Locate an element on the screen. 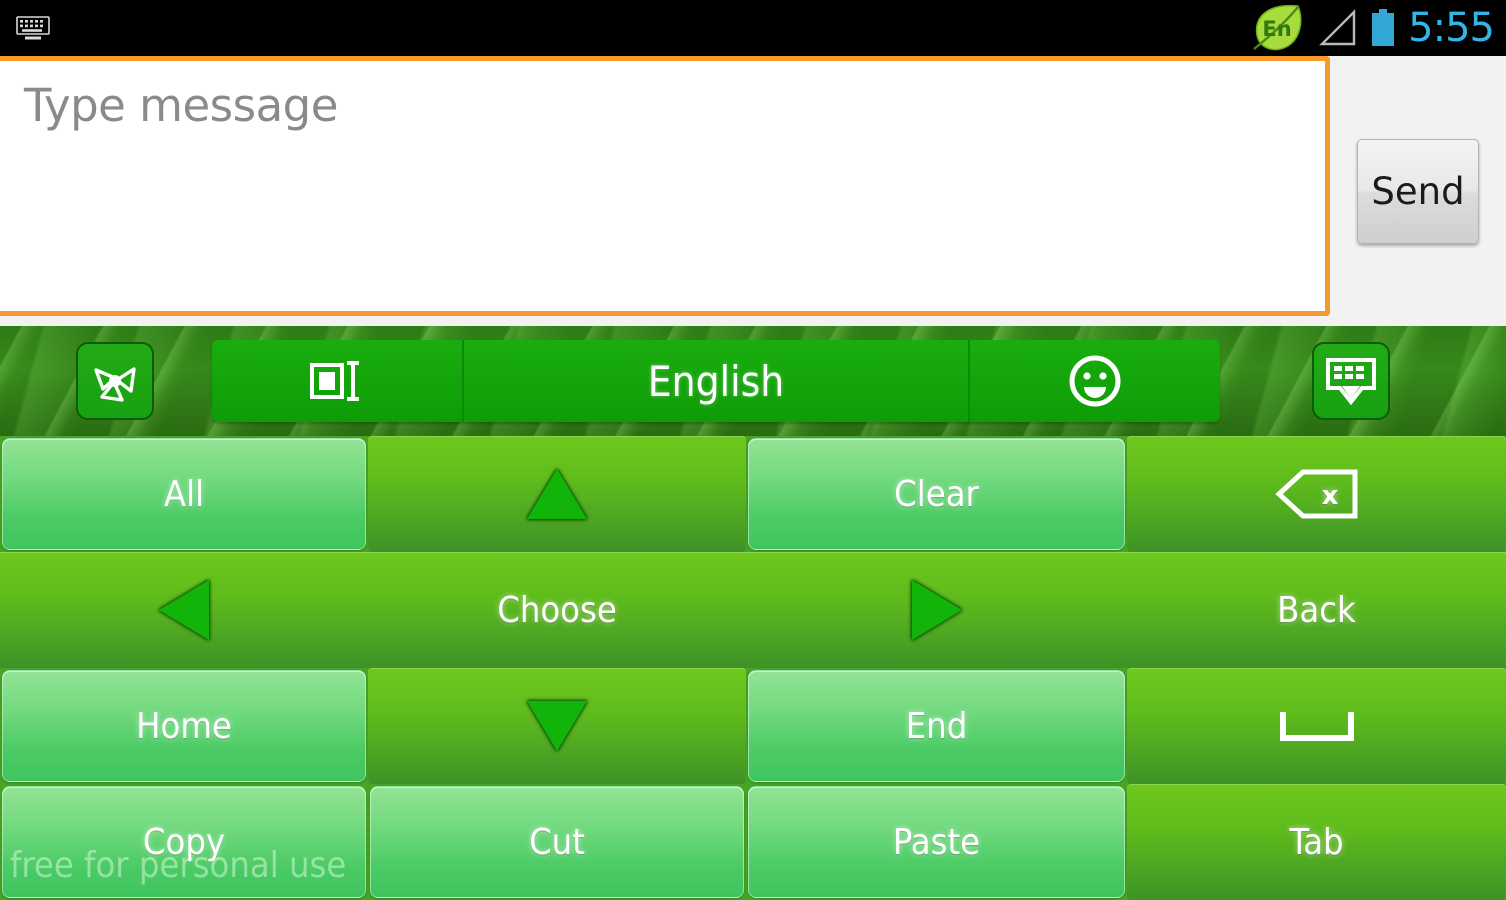  signal-triangle-icon is located at coordinates (1337, 27).